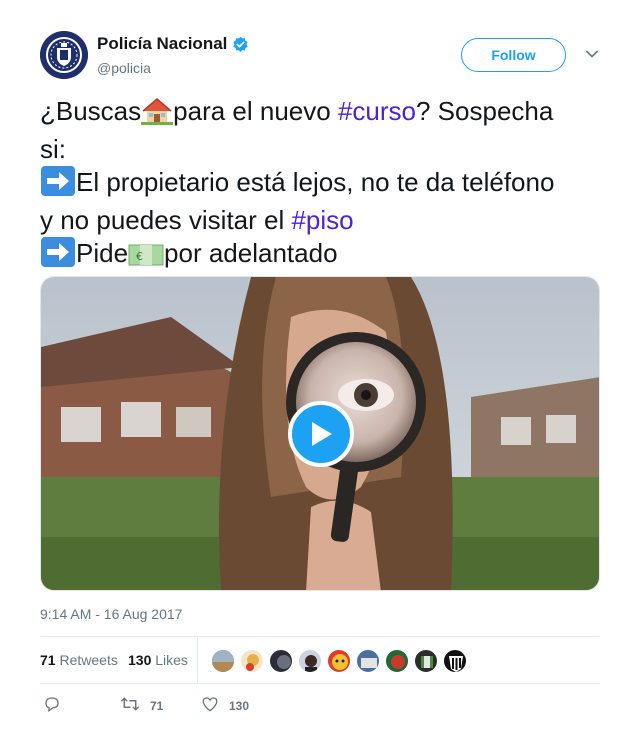 The width and height of the screenshot is (640, 745). What do you see at coordinates (173, 68) in the screenshot?
I see `account-handle: @policia` at bounding box center [173, 68].